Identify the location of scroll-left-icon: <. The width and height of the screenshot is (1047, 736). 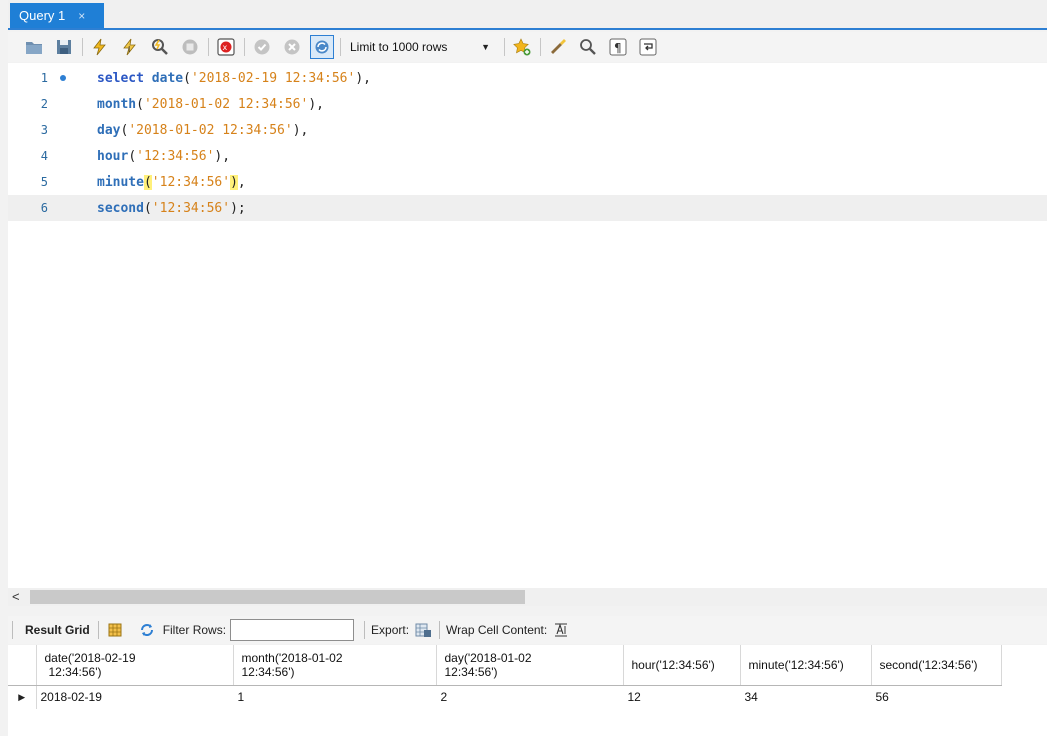
(16, 596).